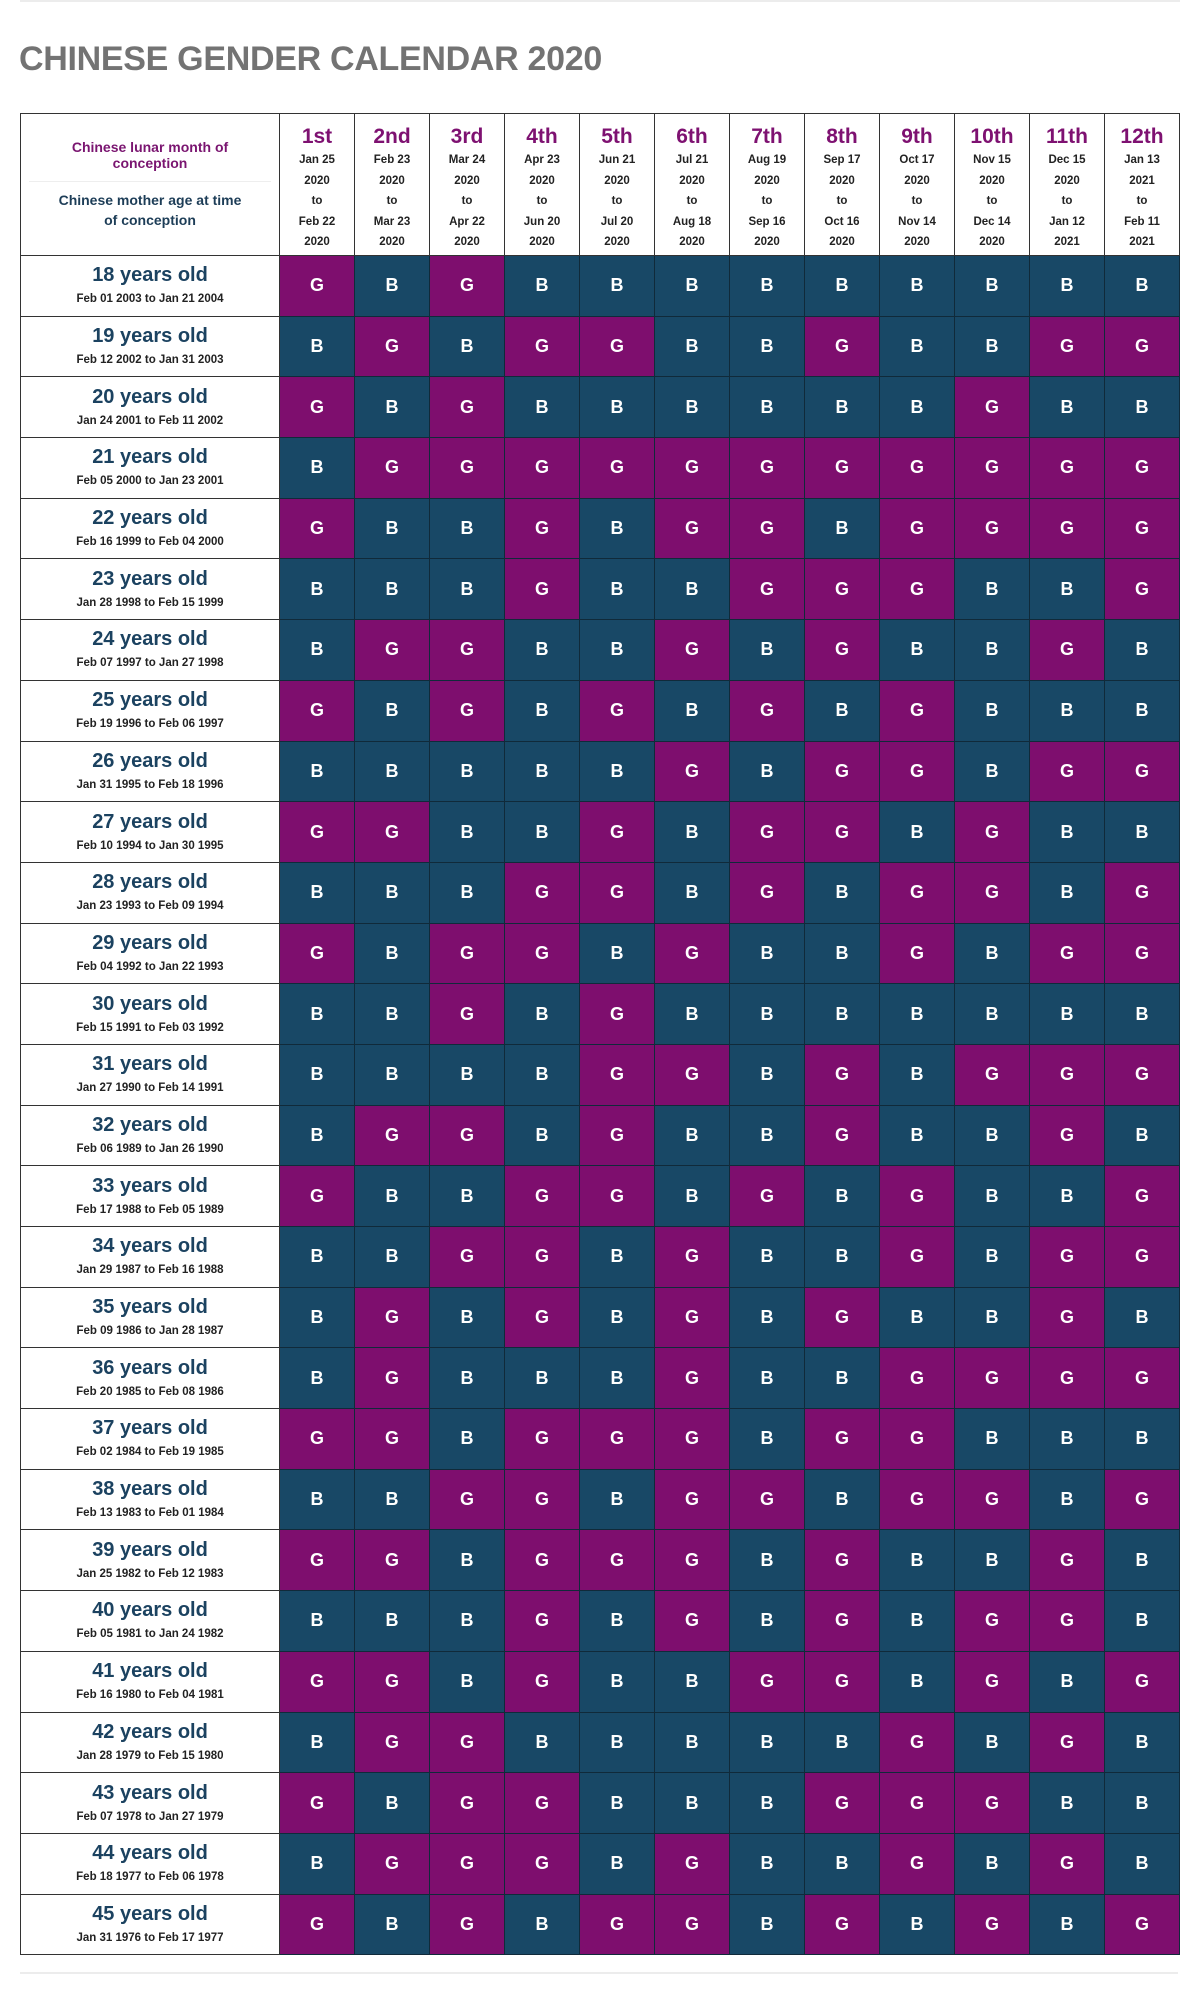 The width and height of the screenshot is (1200, 2000). I want to click on month-end-date: Feb 11, so click(1142, 221).